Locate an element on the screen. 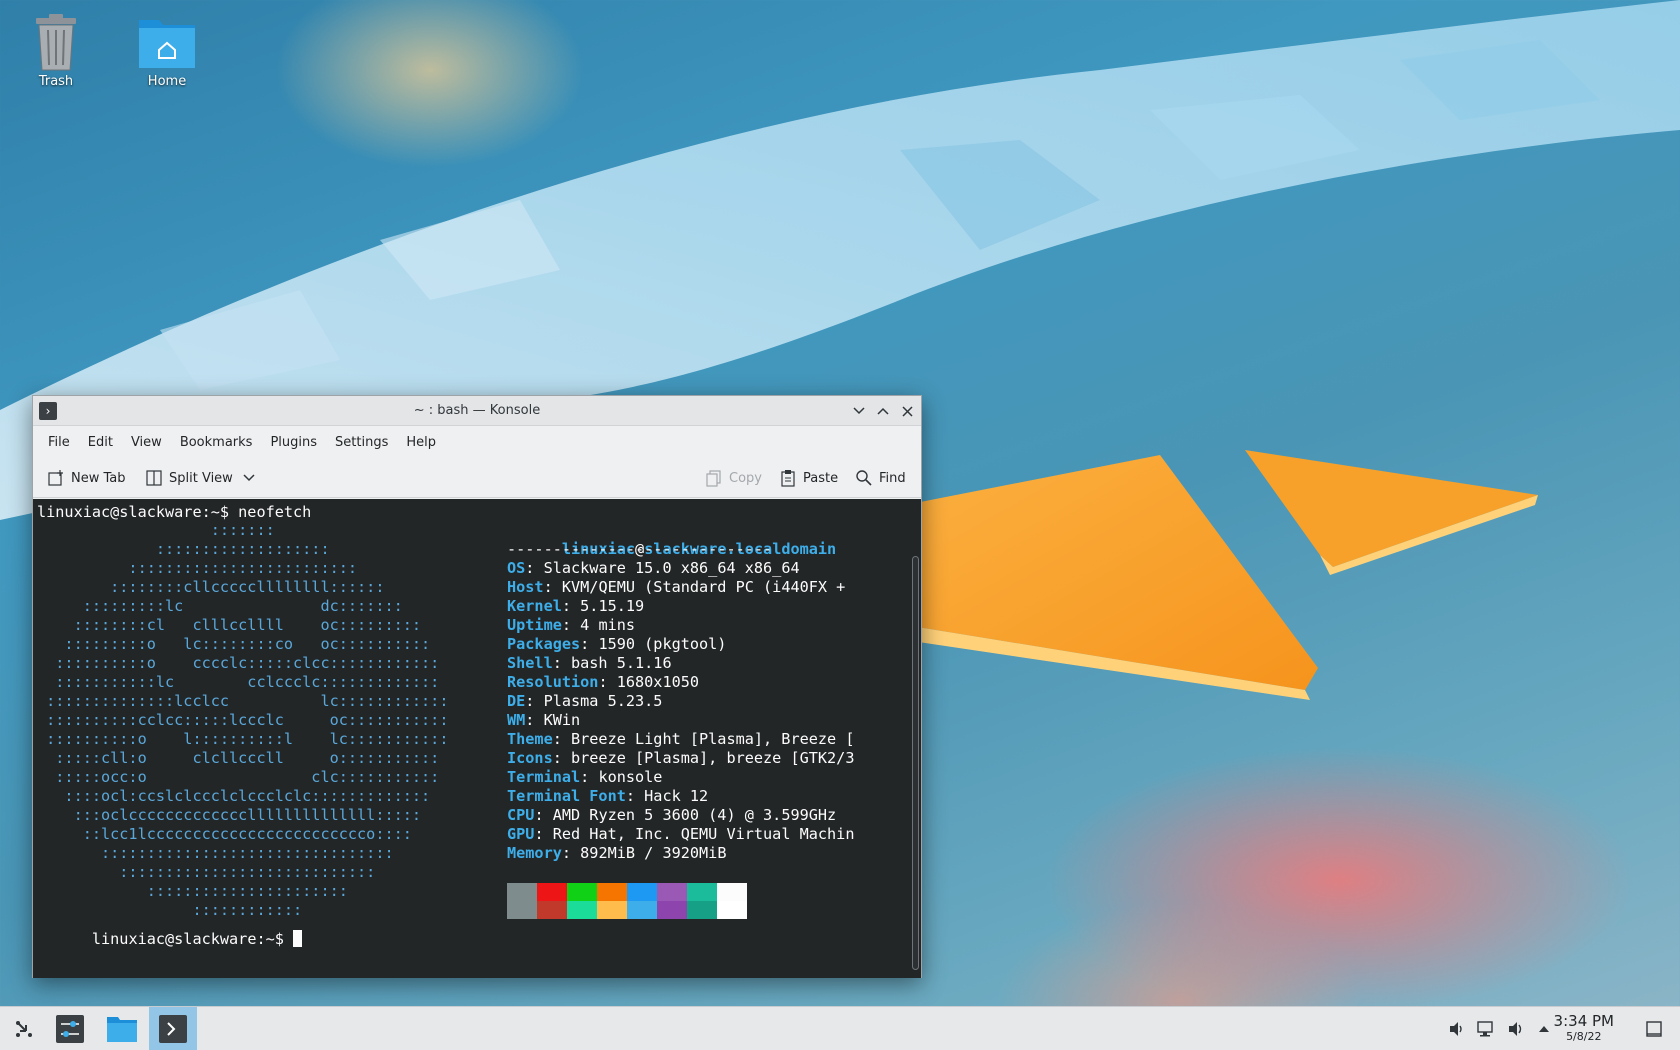  neofetch-info-key: Shell is located at coordinates (530, 663).